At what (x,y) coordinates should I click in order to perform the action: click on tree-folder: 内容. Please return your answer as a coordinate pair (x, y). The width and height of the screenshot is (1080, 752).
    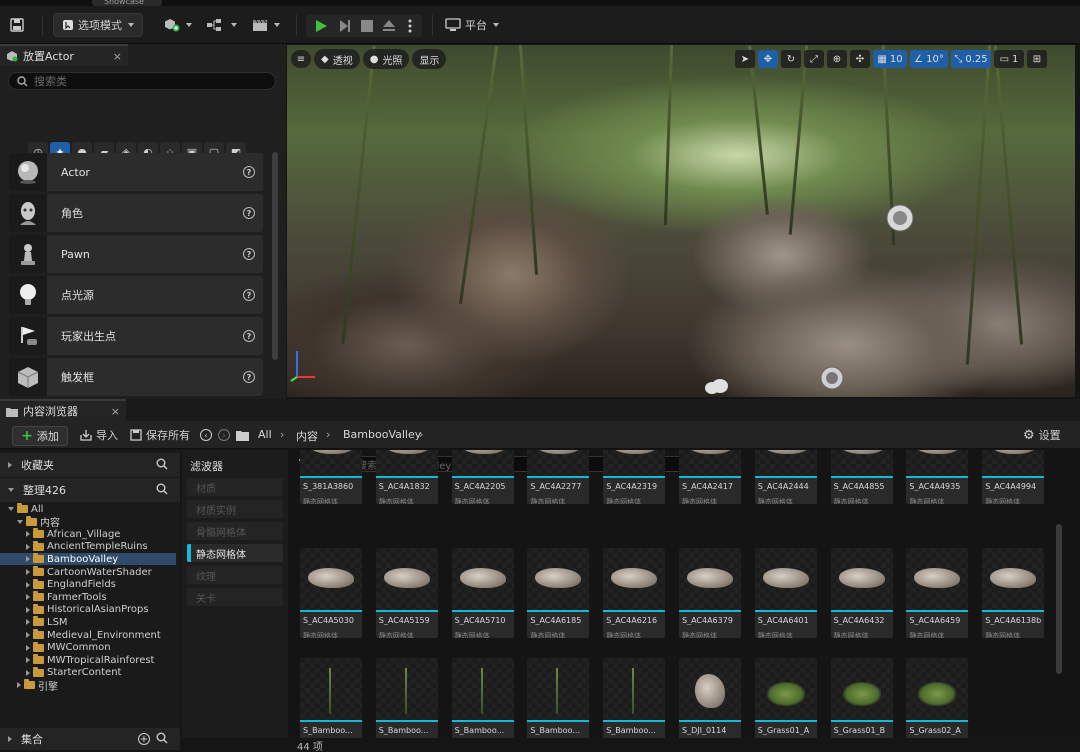
    Looking at the image, I should click on (88, 522).